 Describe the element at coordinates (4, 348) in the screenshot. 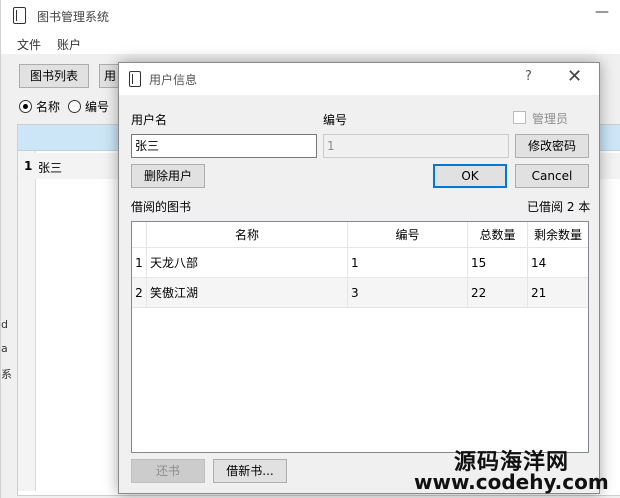

I see `side-fragment: a` at that location.